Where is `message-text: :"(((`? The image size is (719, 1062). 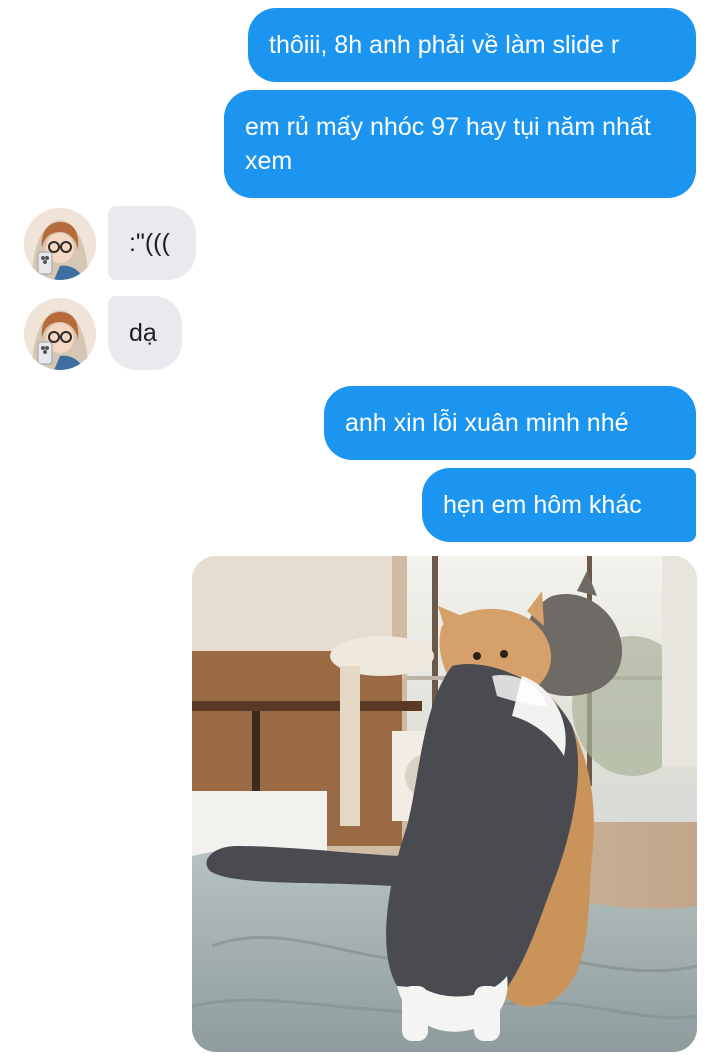
message-text: :"((( is located at coordinates (149, 243).